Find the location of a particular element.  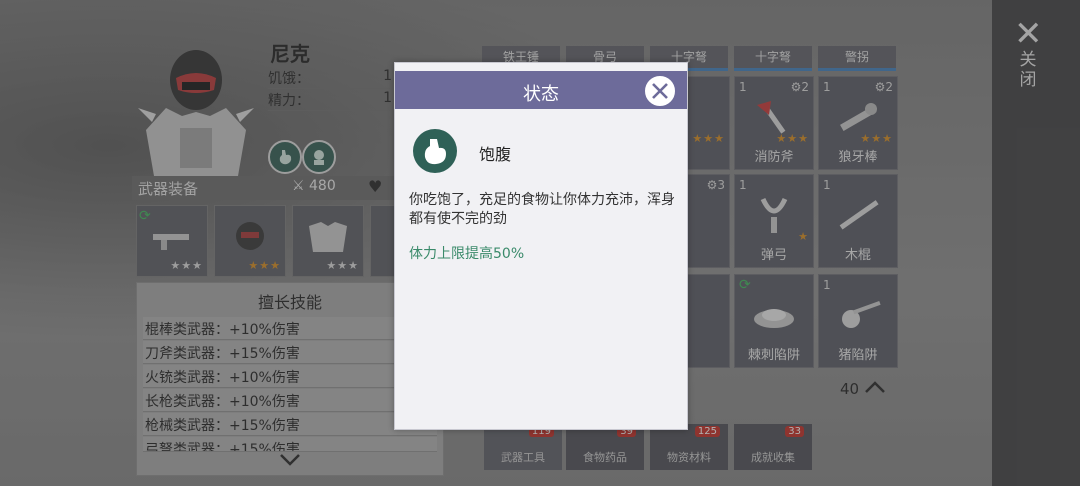

close-icon is located at coordinates (660, 91).